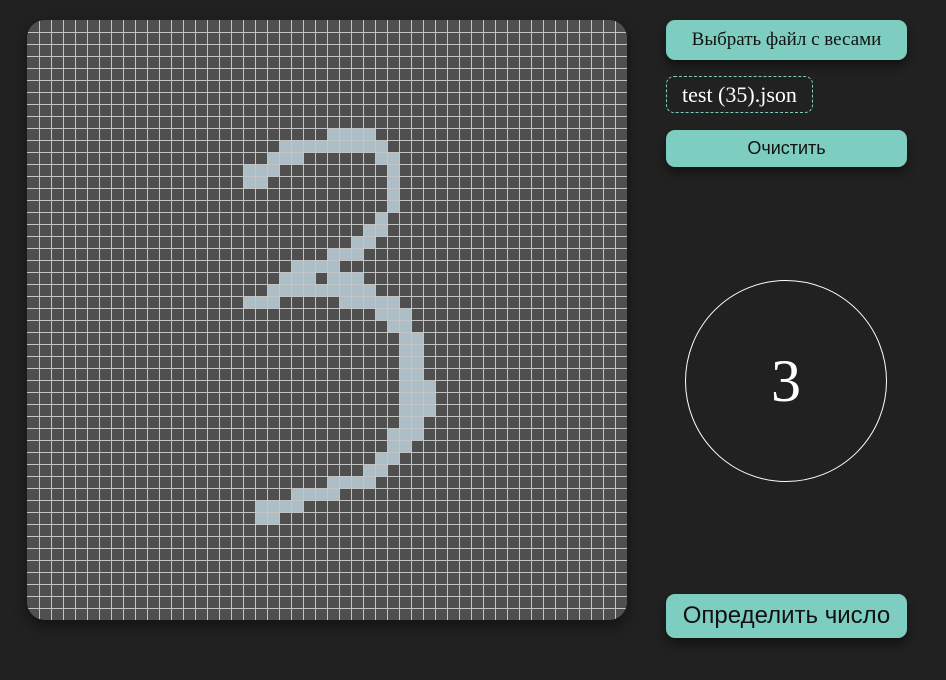 The height and width of the screenshot is (680, 946). What do you see at coordinates (786, 381) in the screenshot?
I see `prediction-result: 3` at bounding box center [786, 381].